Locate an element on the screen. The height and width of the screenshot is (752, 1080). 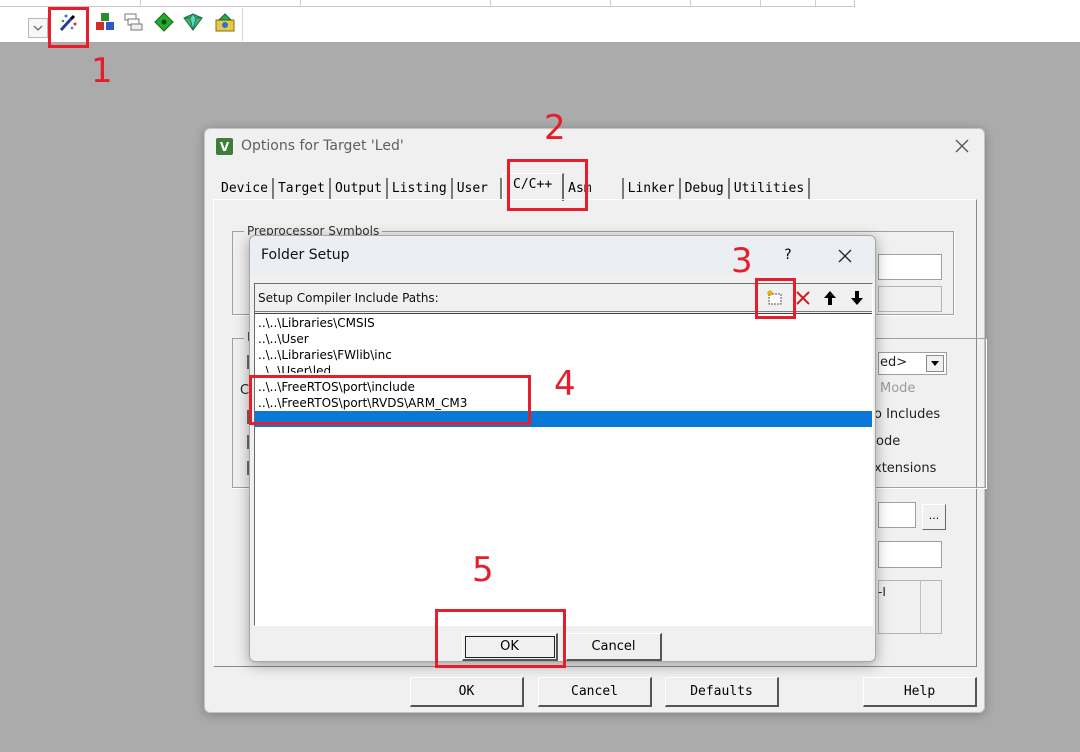
options-defaults-button: Defaults is located at coordinates (722, 692).